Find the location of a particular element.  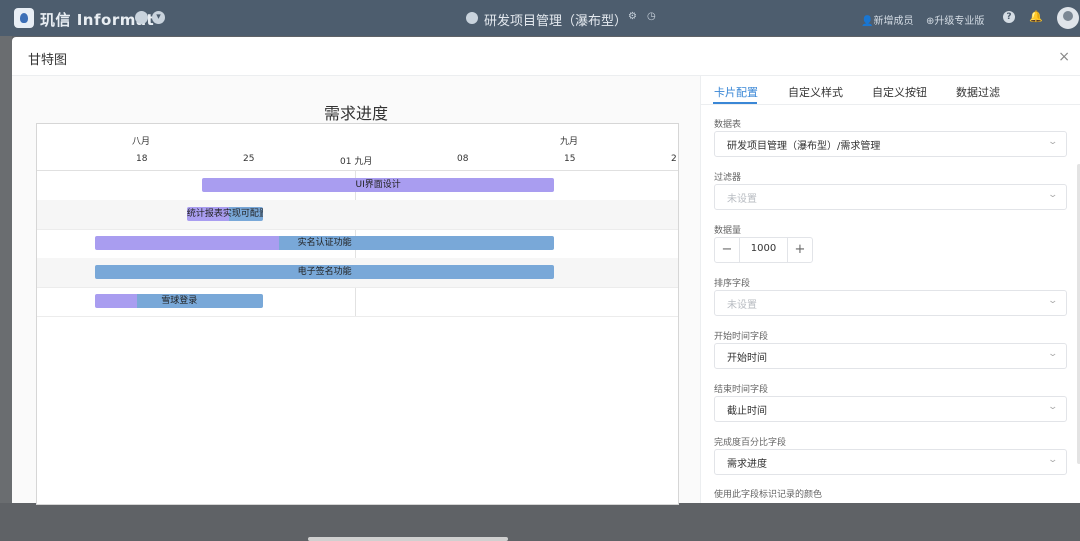

gear-icon: ⚙ is located at coordinates (632, 16).